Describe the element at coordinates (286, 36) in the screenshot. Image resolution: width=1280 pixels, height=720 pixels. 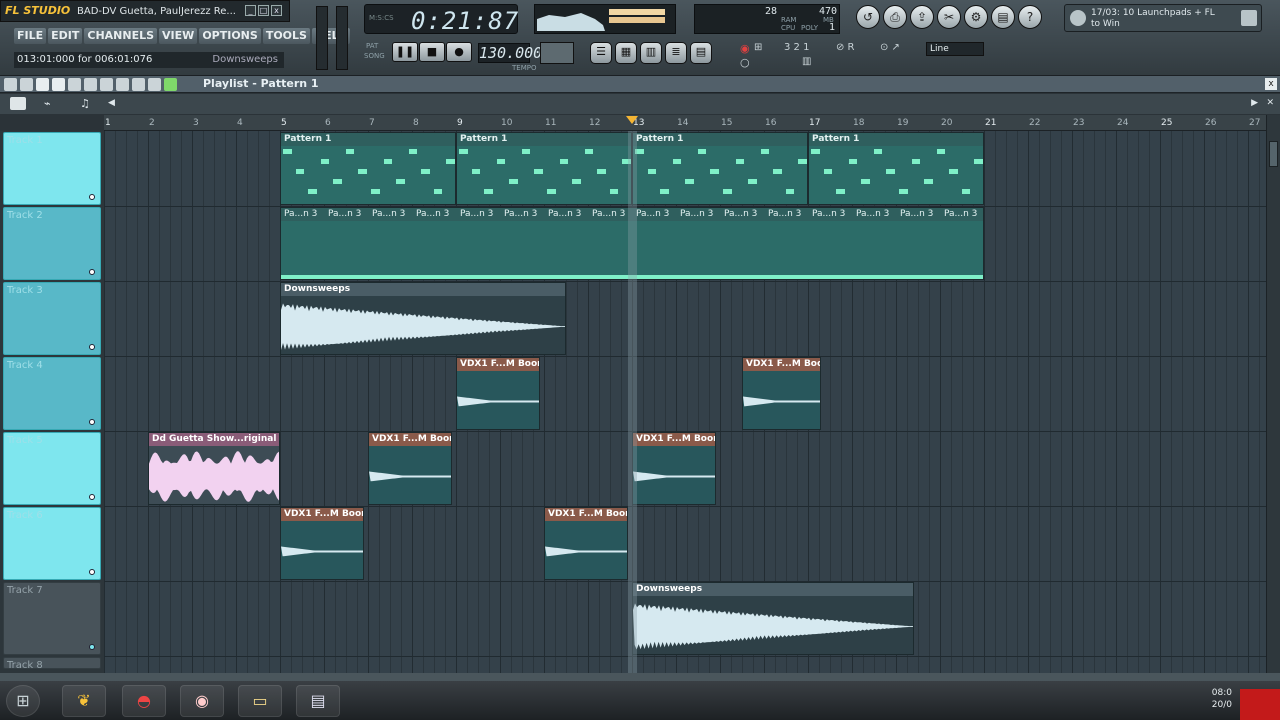
I see `menu-tools: TOOLS` at that location.